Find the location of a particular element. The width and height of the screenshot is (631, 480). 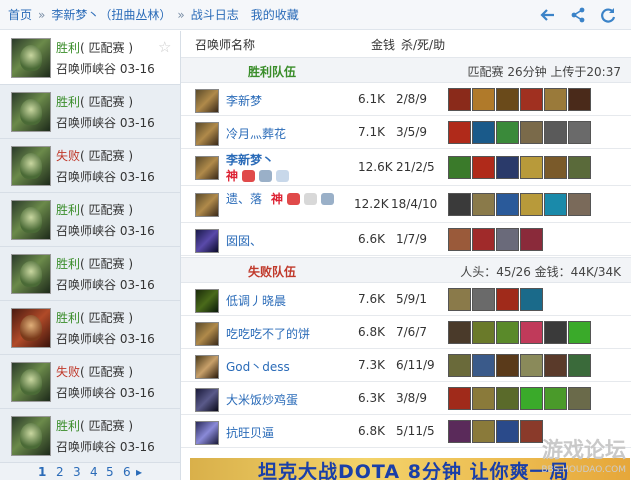

page-link: 6 is located at coordinates (127, 472).